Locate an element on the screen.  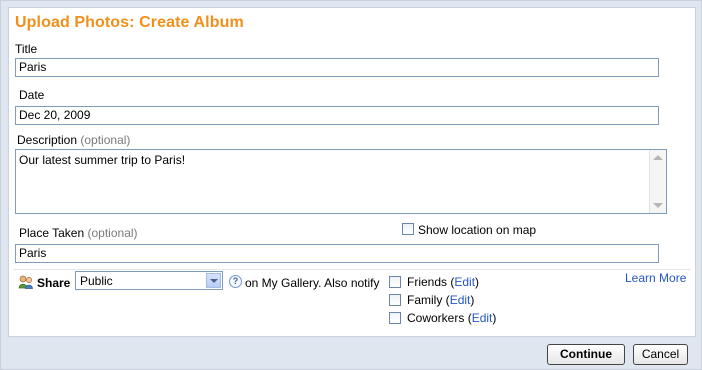
notify-coworkers-checkbox is located at coordinates (395, 318).